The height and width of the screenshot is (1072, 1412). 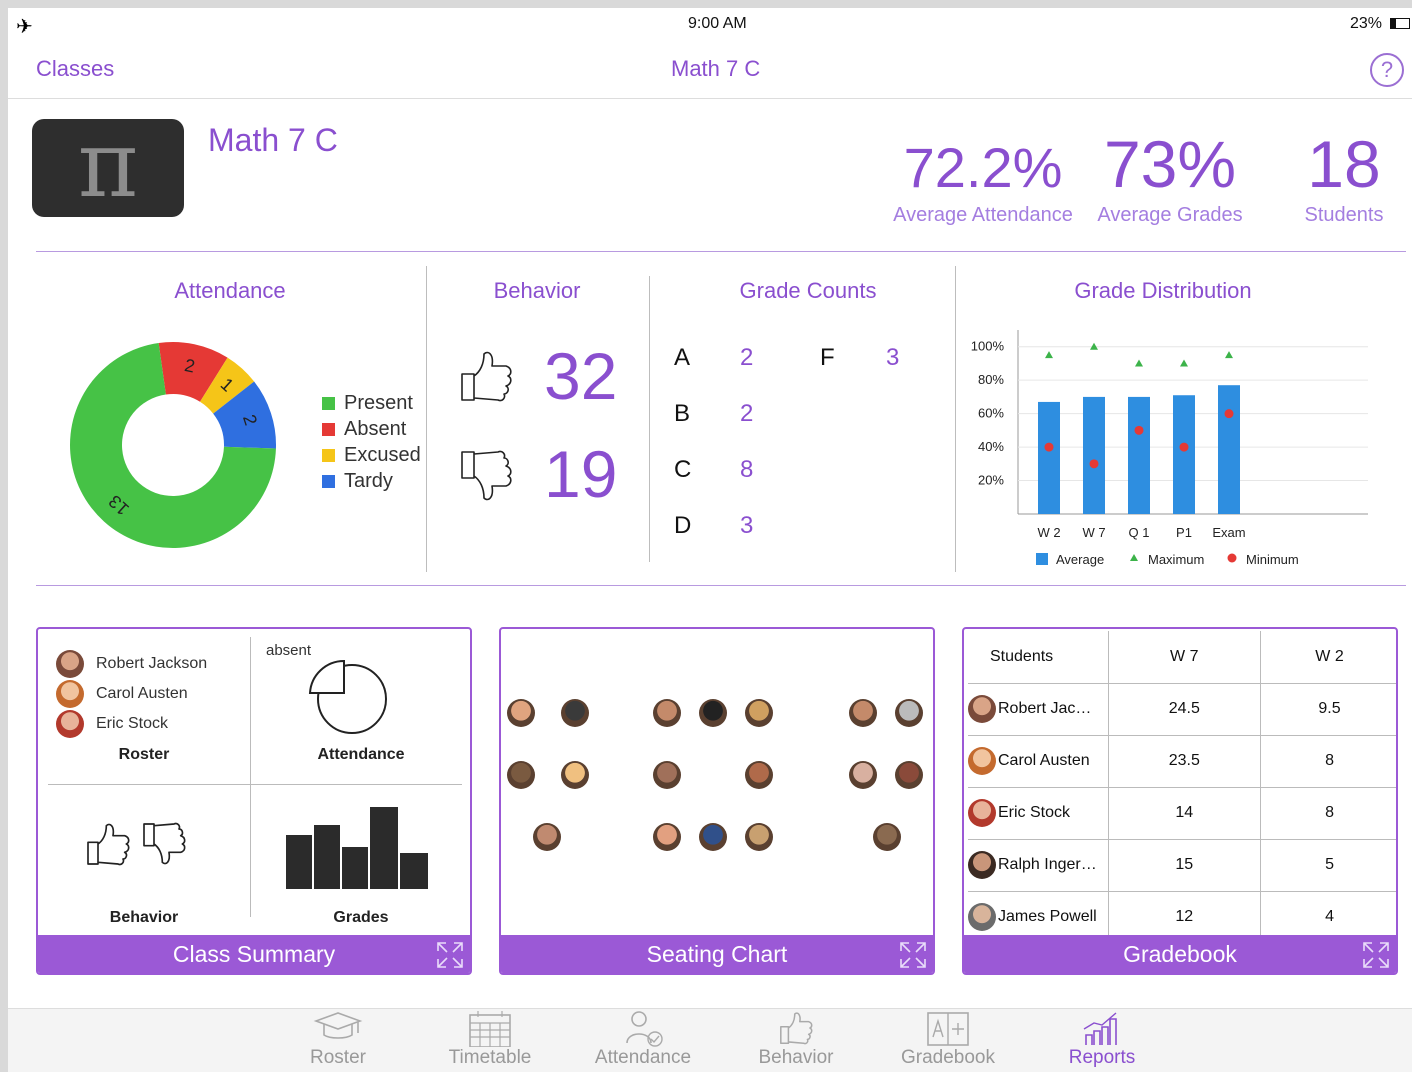 What do you see at coordinates (1170, 177) in the screenshot?
I see `stat-grades: 73% Average Grades` at bounding box center [1170, 177].